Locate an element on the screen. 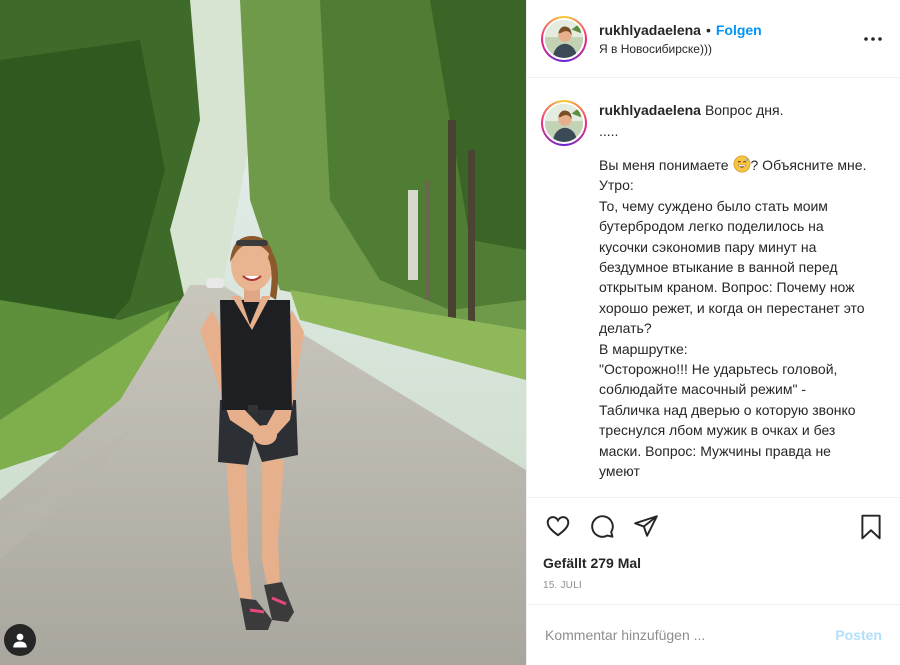 Image resolution: width=900 pixels, height=665 pixels. comment-button is located at coordinates (602, 526).